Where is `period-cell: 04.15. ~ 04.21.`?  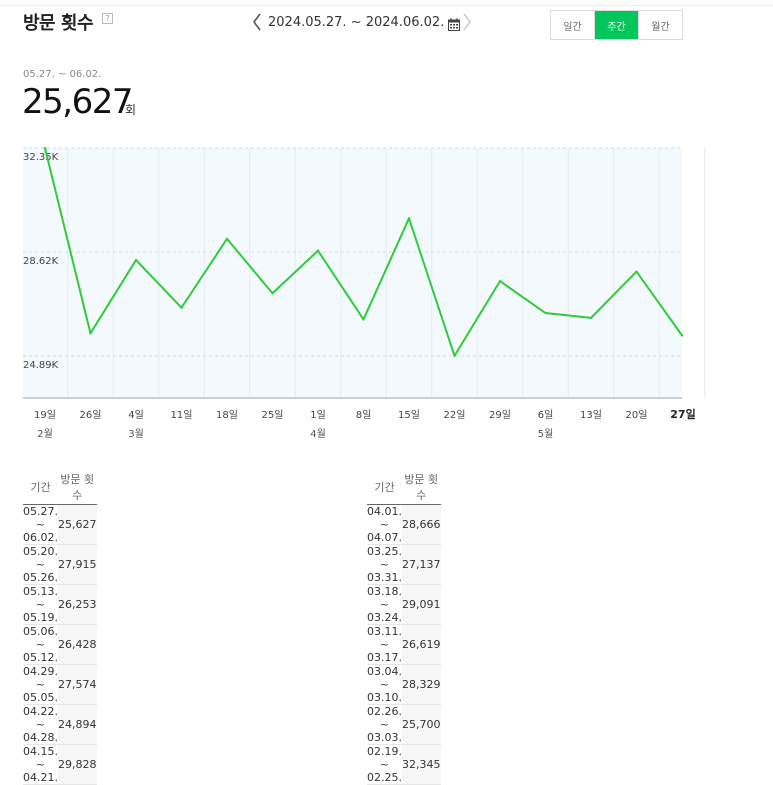
period-cell: 04.15. ~ 04.21. is located at coordinates (40, 764).